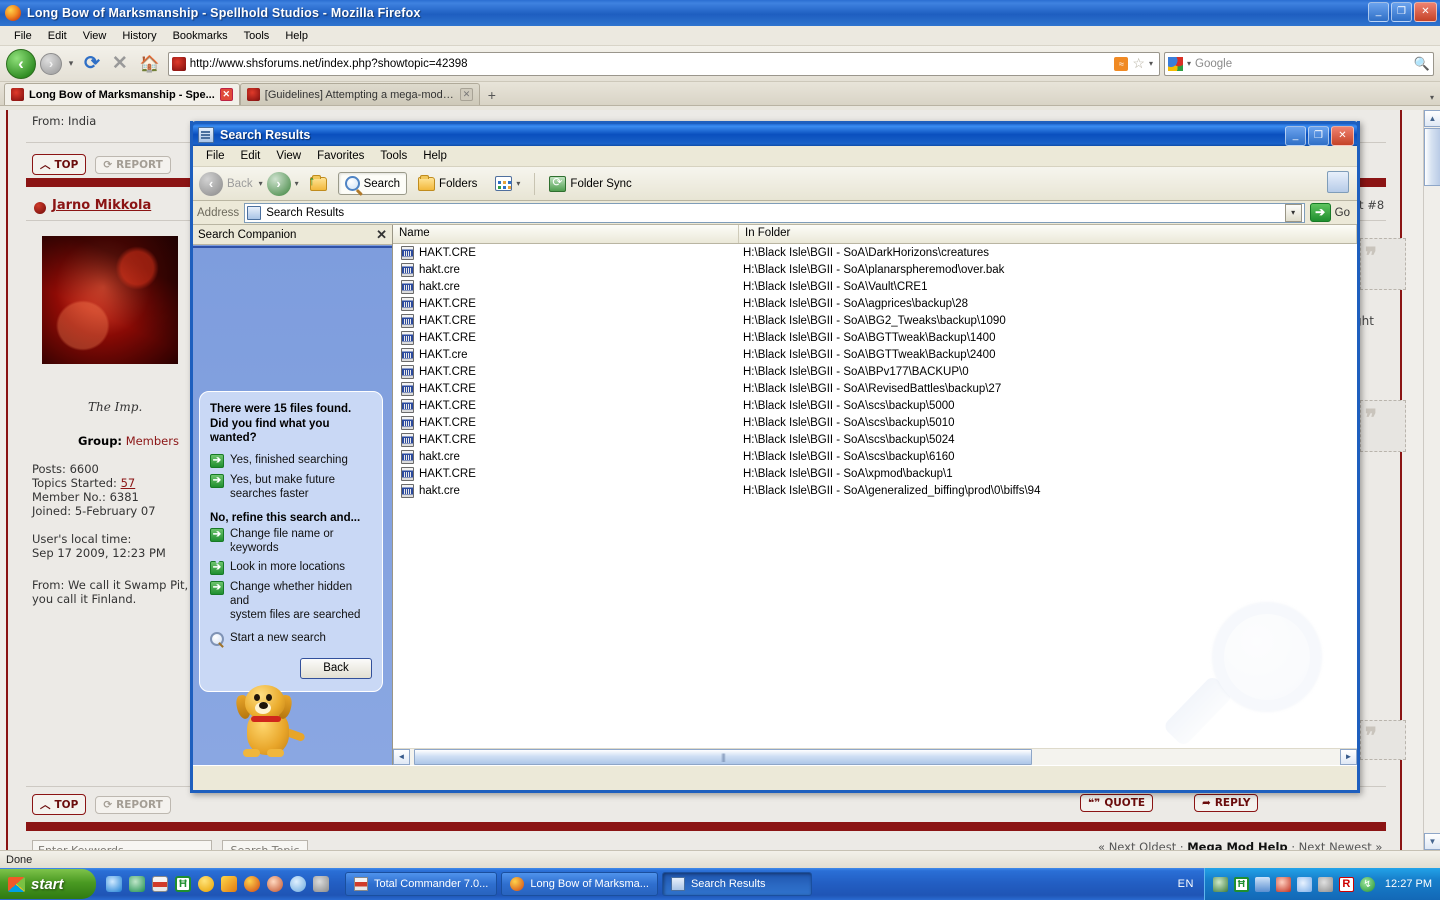 The width and height of the screenshot is (1440, 900). Describe the element at coordinates (150, 64) in the screenshot. I see `home-icon: 🏠` at that location.